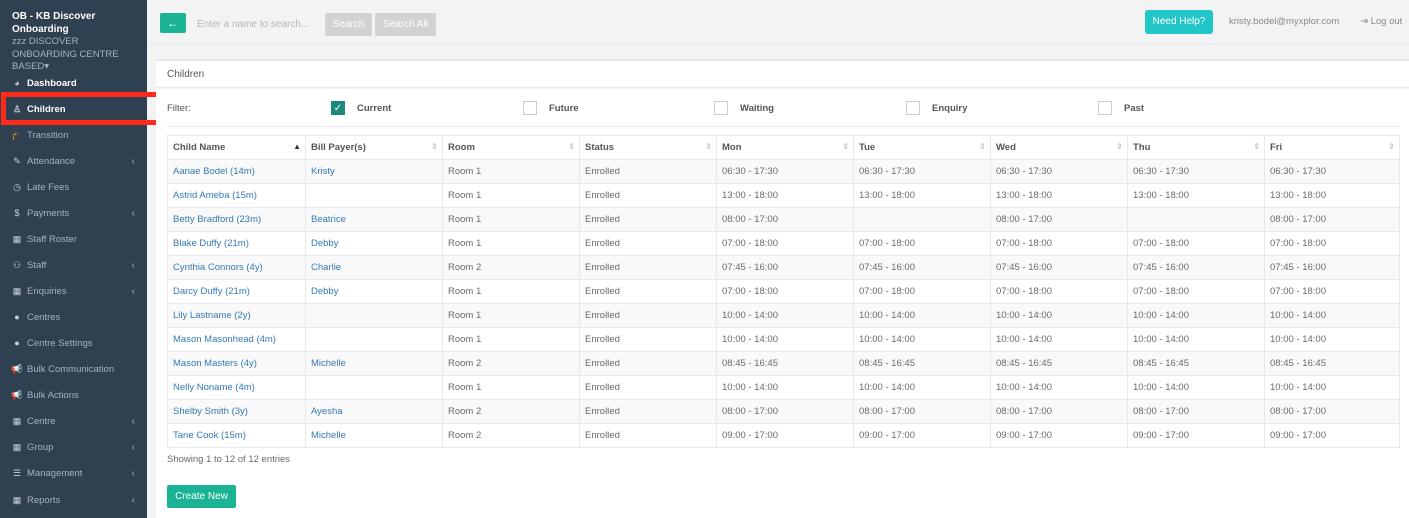  What do you see at coordinates (209, 435) in the screenshot?
I see `child-name-link: Tane Cook (15m)` at bounding box center [209, 435].